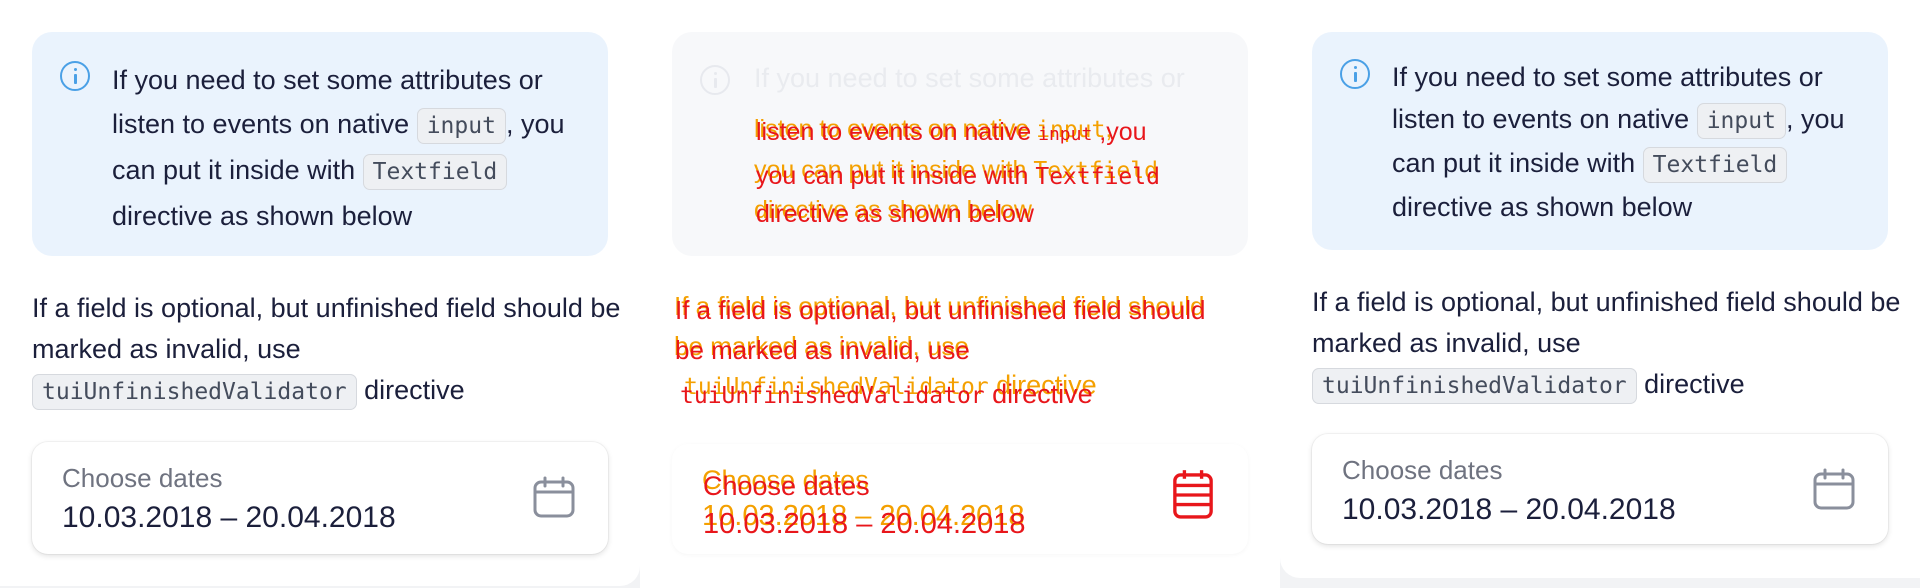 The height and width of the screenshot is (588, 1920). What do you see at coordinates (75, 76) in the screenshot?
I see `info-icon` at bounding box center [75, 76].